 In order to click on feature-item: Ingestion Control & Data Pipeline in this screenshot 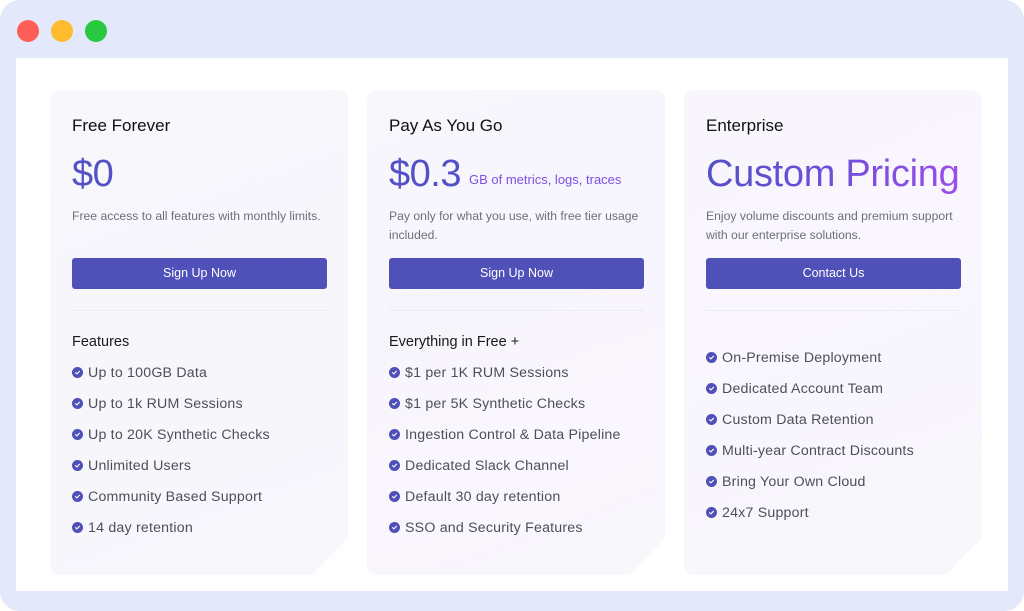, I will do `click(516, 434)`.